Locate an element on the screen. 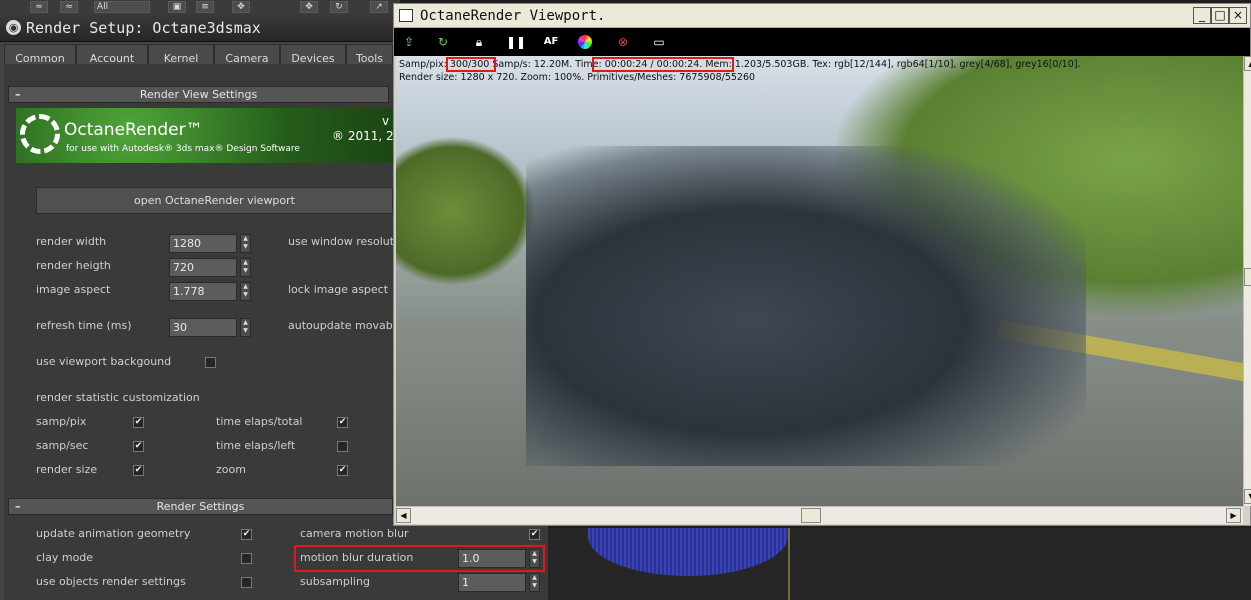 Image resolution: width=1251 pixels, height=600 pixels. viewport-titlebar: OctaneRender Viewport. _ □ × is located at coordinates (822, 16).